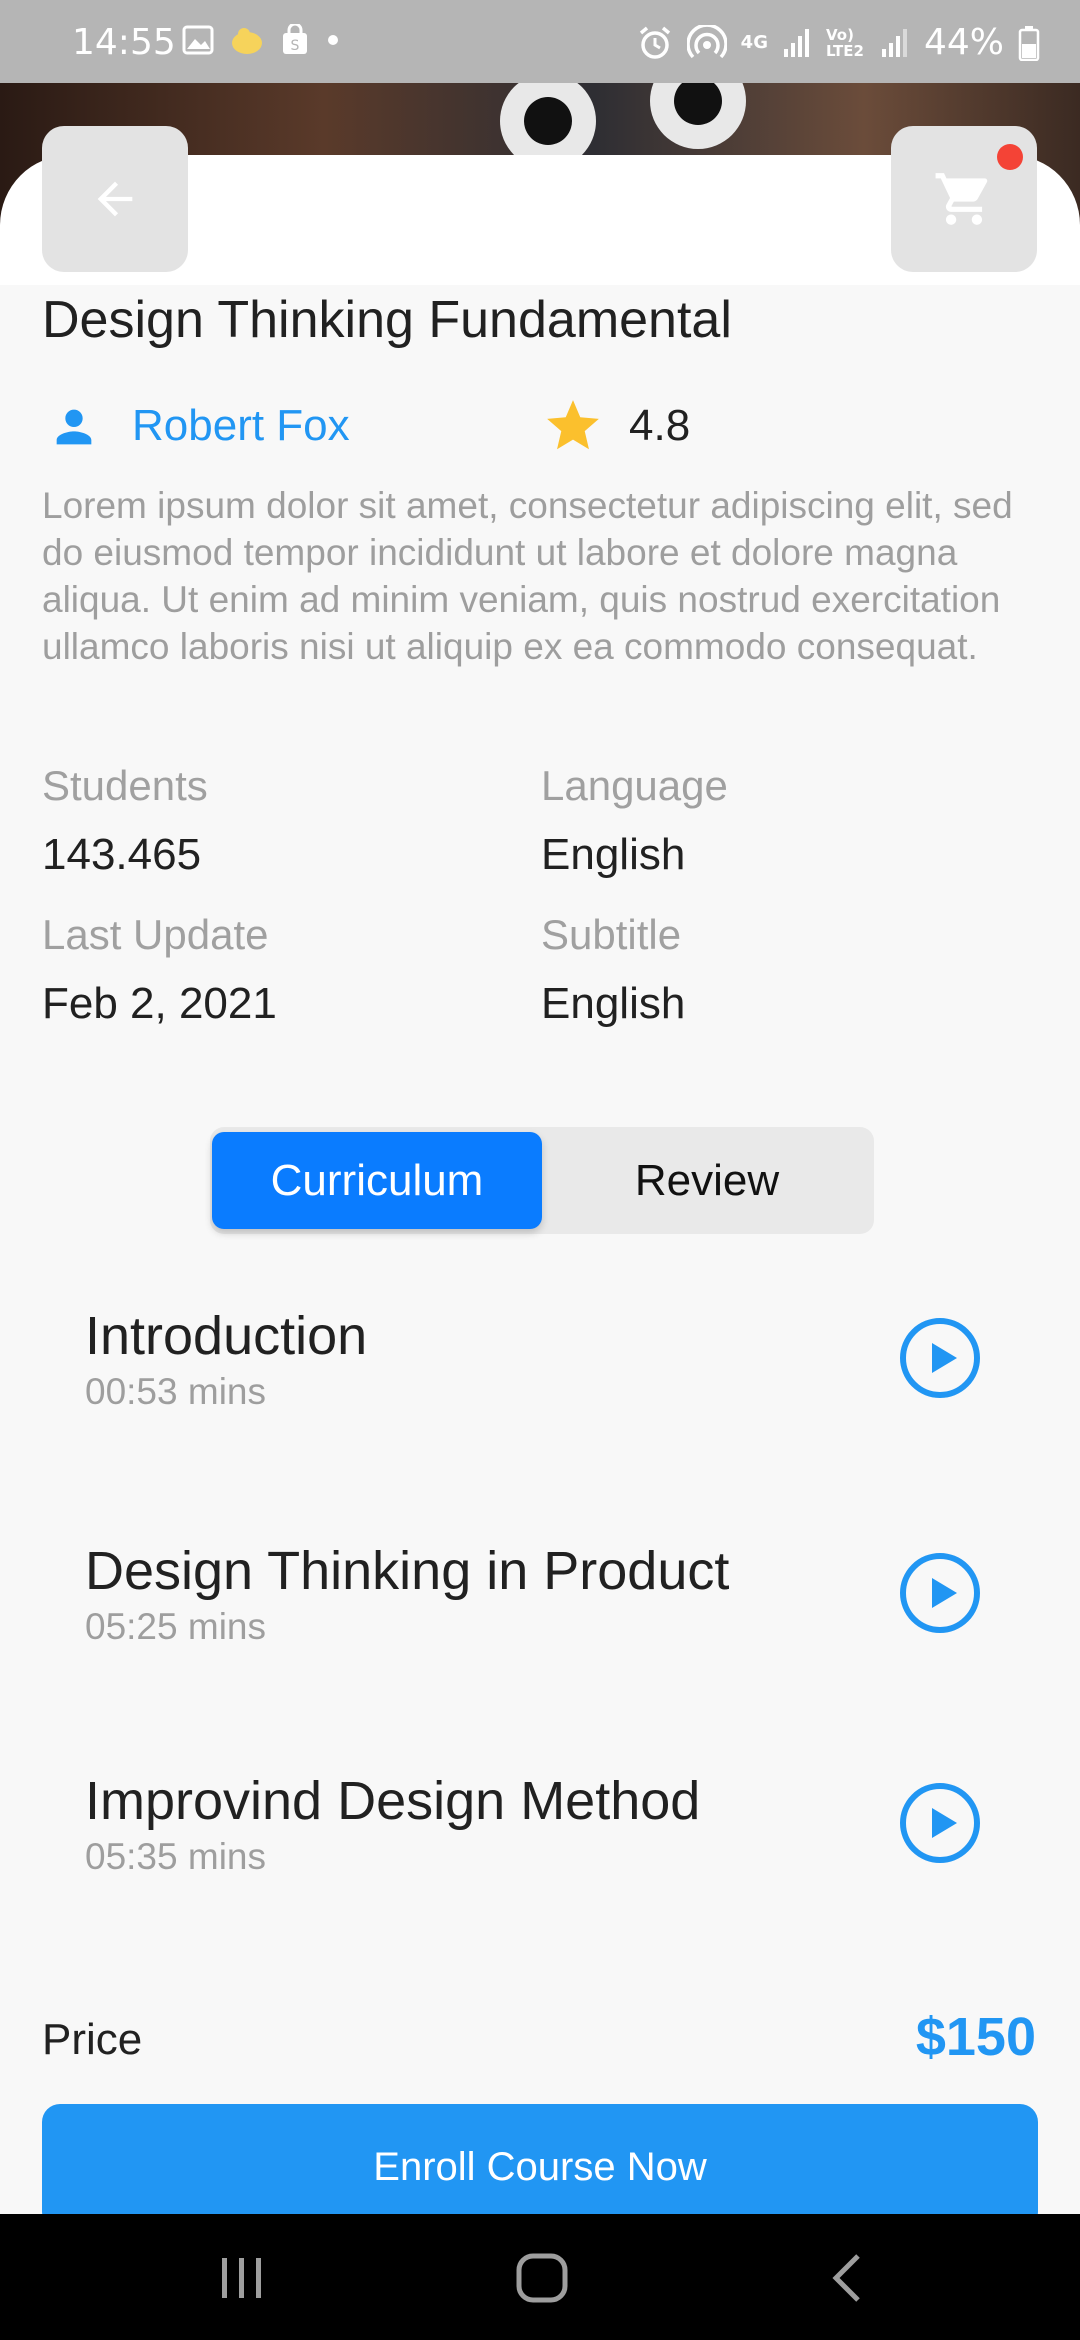  I want to click on hotspot-icon, so click(706, 41).